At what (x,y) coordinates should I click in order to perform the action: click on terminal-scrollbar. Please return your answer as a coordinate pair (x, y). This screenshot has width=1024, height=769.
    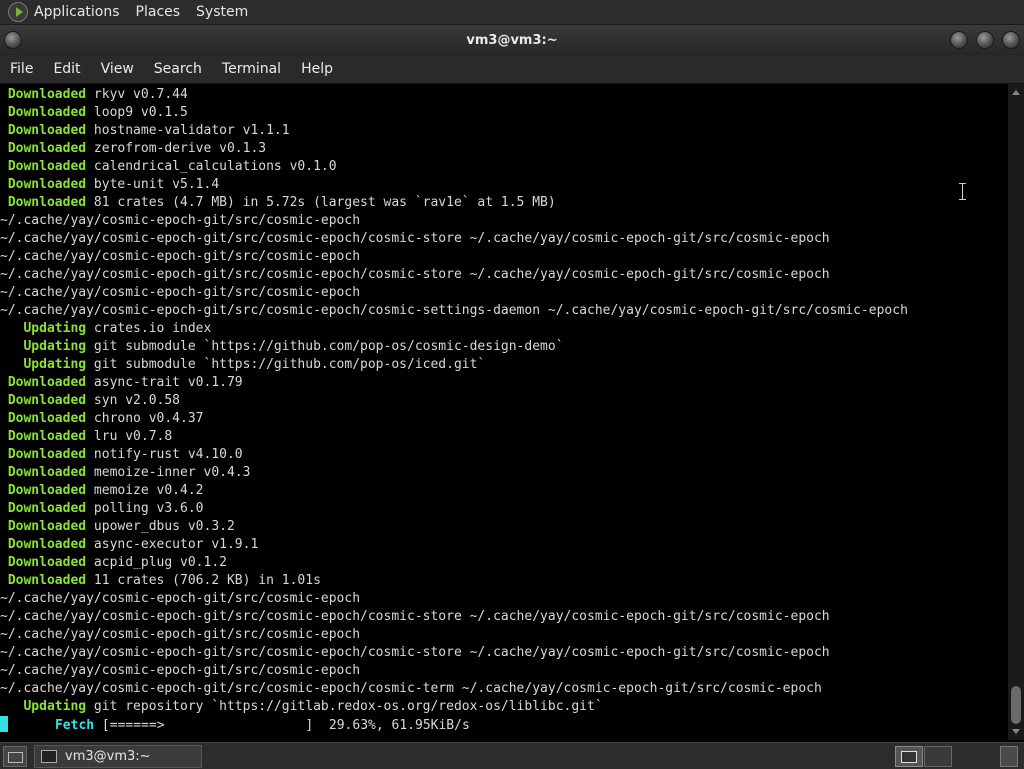
    Looking at the image, I should click on (1016, 412).